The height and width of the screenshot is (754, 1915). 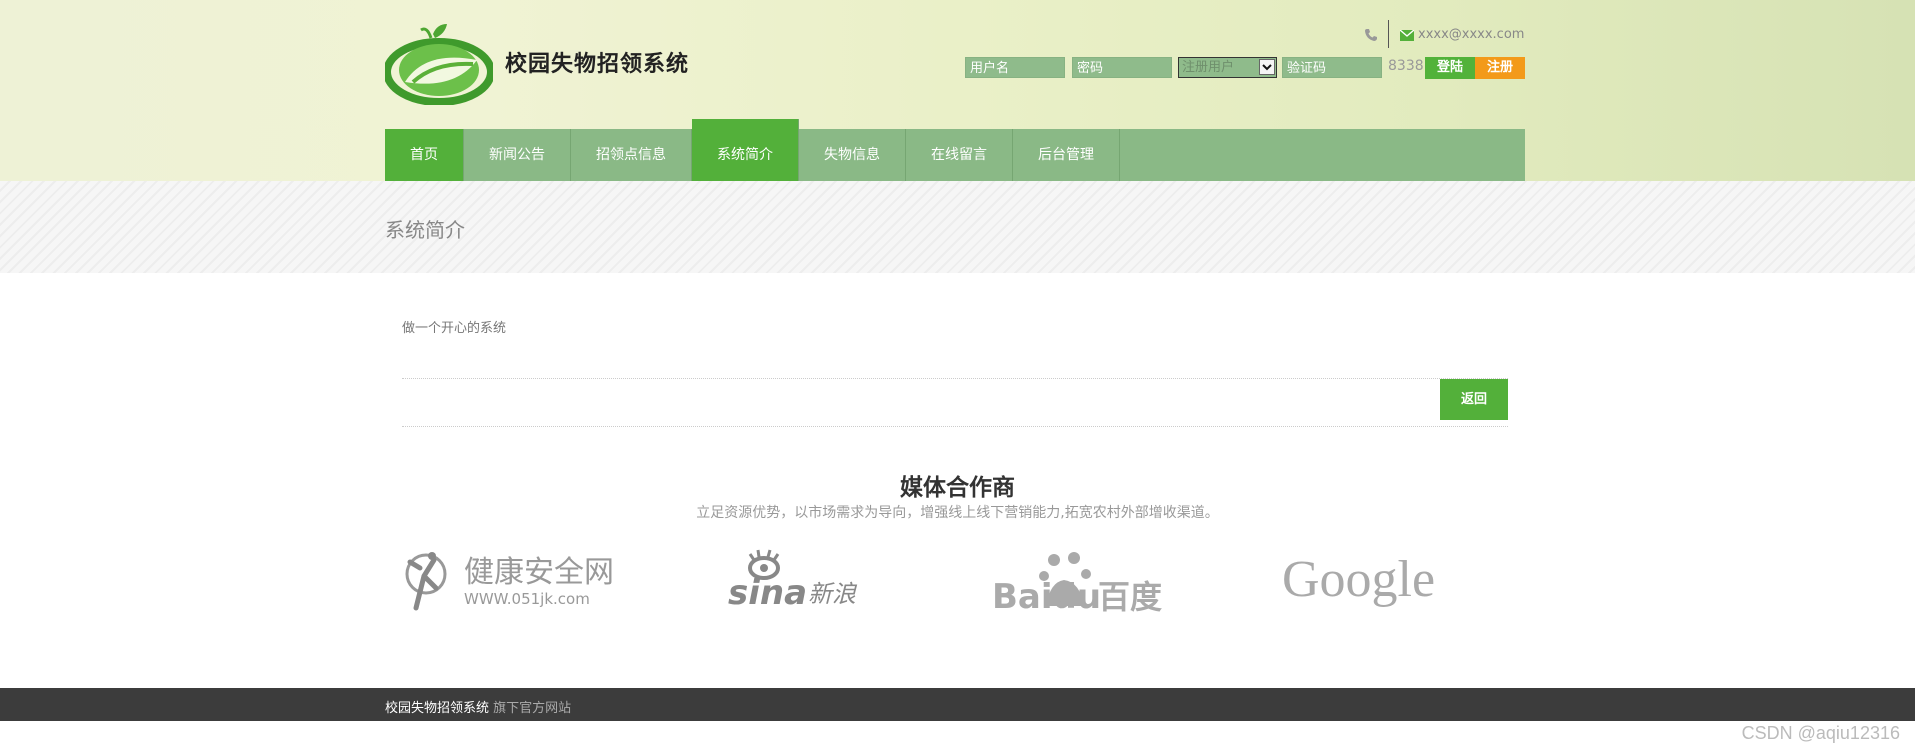 What do you see at coordinates (1388, 34) in the screenshot?
I see `contact-divider` at bounding box center [1388, 34].